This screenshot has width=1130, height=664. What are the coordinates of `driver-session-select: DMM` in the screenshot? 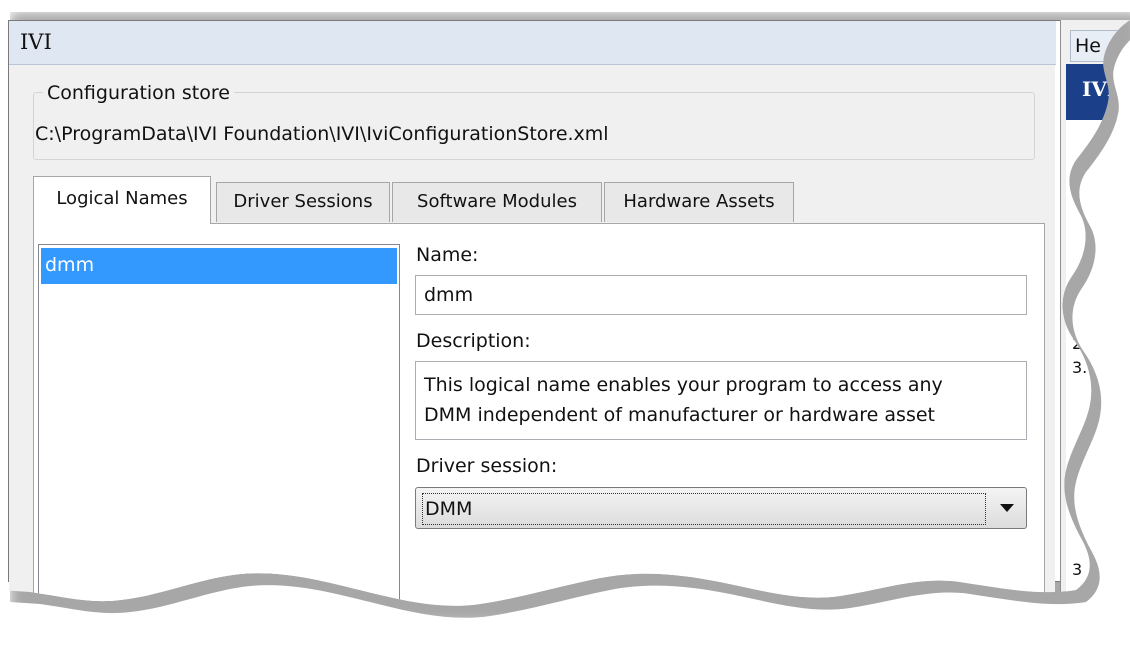 It's located at (721, 508).